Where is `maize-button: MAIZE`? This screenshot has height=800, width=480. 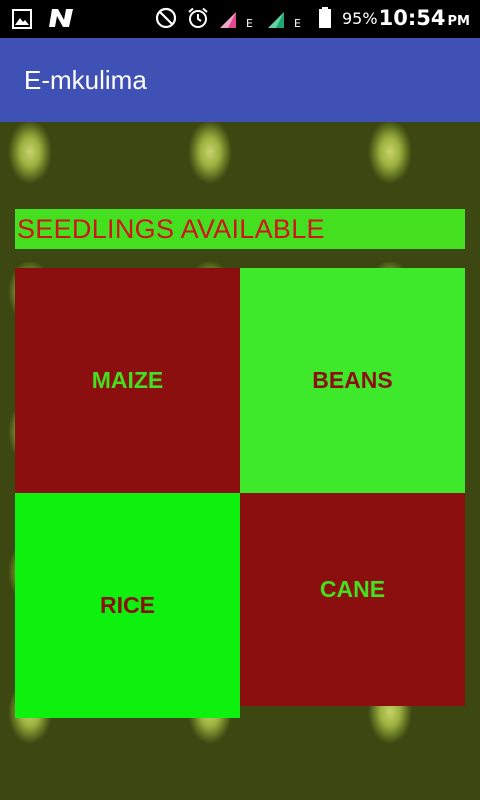
maize-button: MAIZE is located at coordinates (127, 380).